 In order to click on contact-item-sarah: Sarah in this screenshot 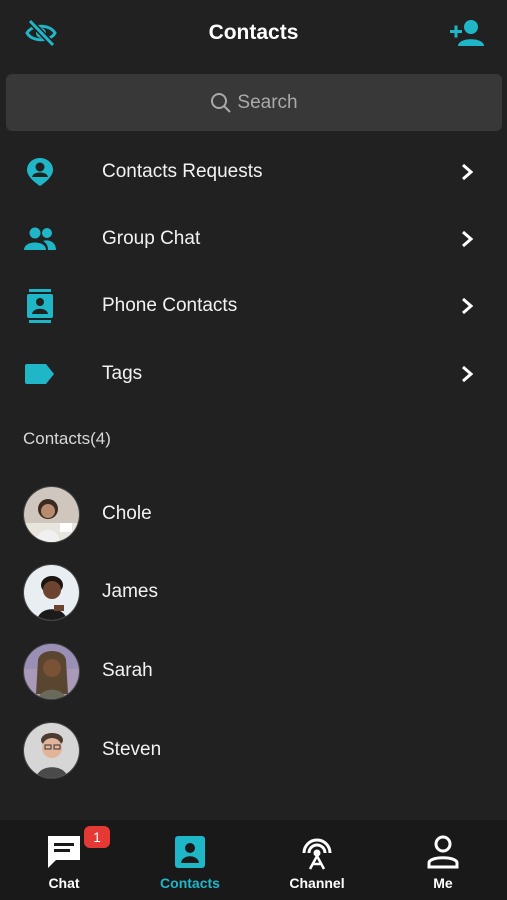, I will do `click(253, 671)`.